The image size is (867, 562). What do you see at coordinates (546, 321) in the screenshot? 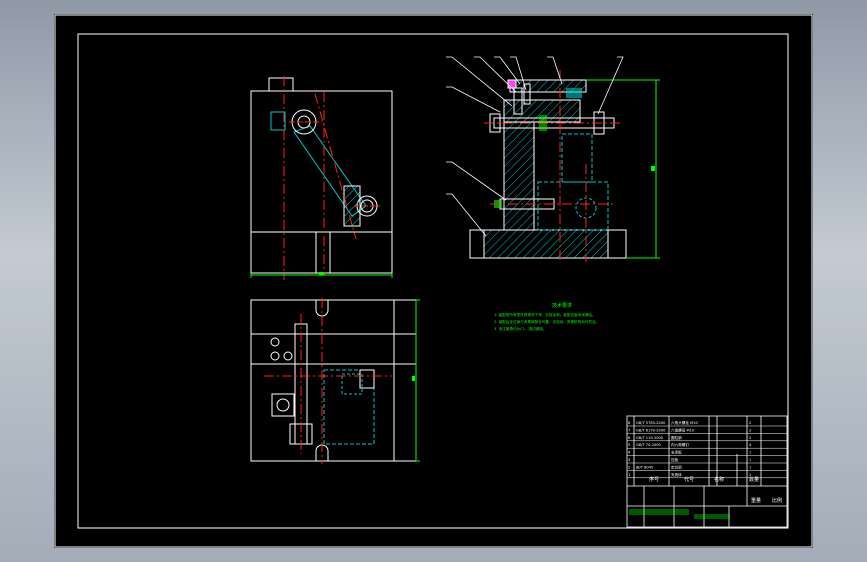
I see `tech-requirements-line-2: 2. 装配后定位销与夹具体配合可靠，无松动，夹紧机构动作灵活。` at bounding box center [546, 321].